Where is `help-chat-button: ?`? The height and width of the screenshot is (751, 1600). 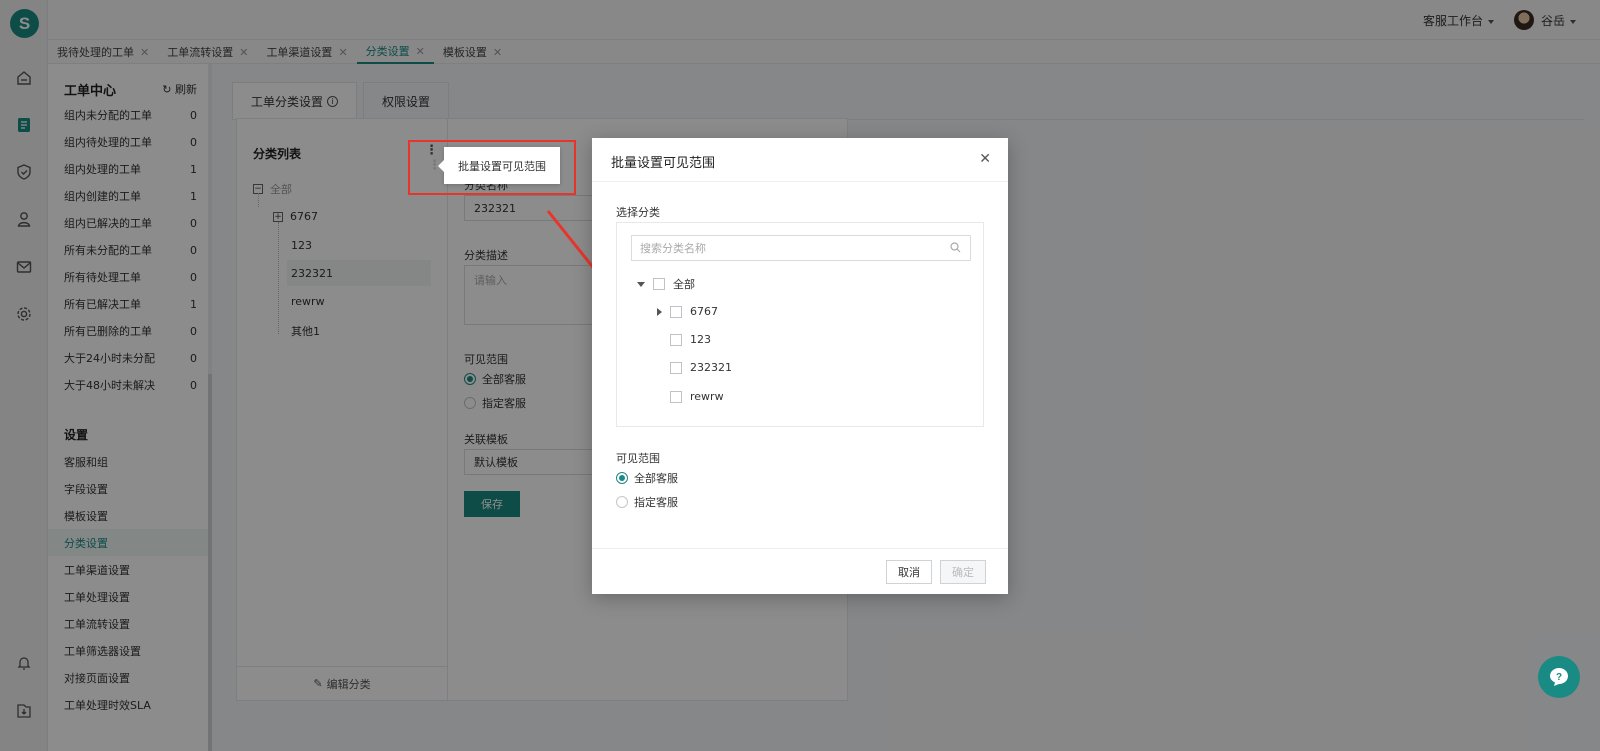 help-chat-button: ? is located at coordinates (1559, 677).